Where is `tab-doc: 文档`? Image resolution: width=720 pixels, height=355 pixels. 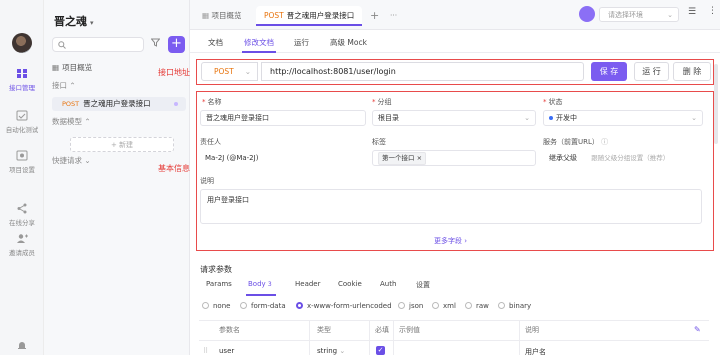
tab-doc: 文档 is located at coordinates (215, 42).